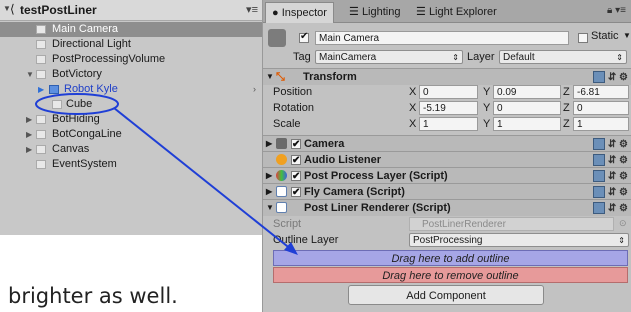 The image size is (631, 312). What do you see at coordinates (79, 104) in the screenshot?
I see `hierarchy-item-label: Cube` at bounding box center [79, 104].